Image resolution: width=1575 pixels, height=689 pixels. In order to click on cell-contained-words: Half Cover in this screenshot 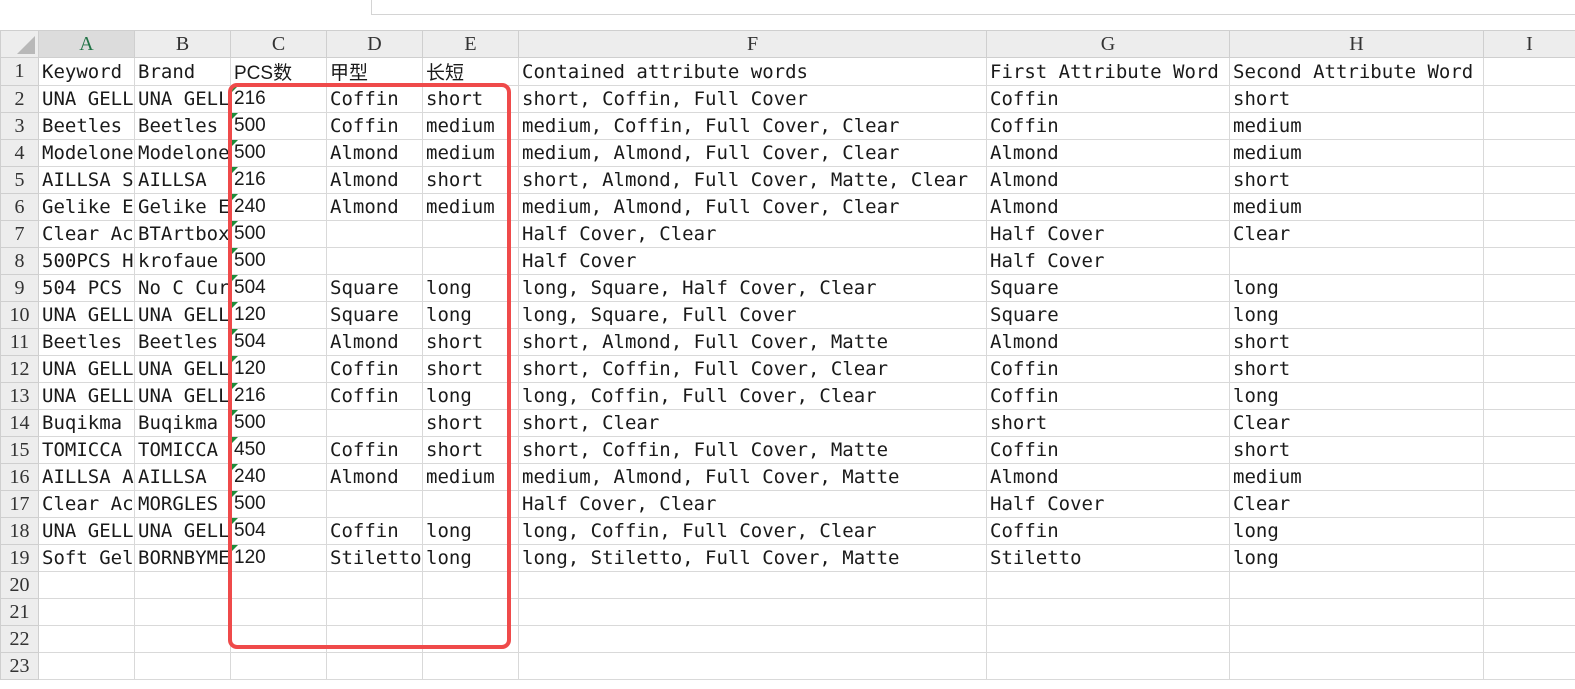, I will do `click(752, 261)`.